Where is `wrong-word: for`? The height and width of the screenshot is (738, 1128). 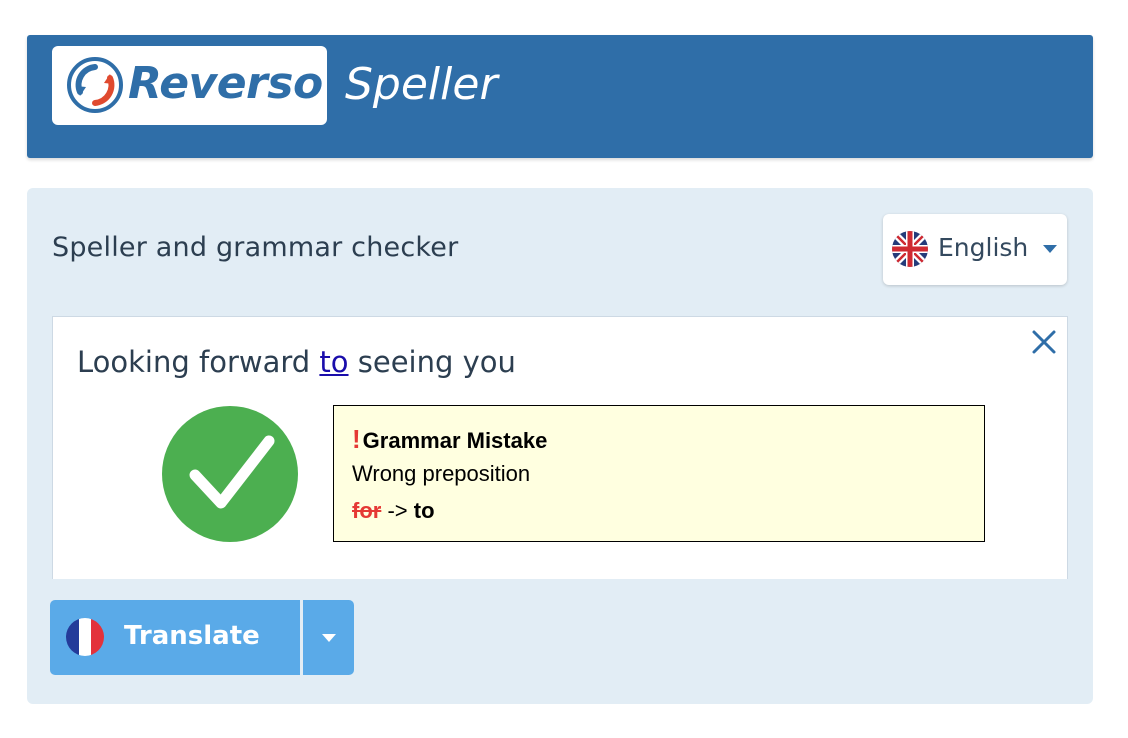 wrong-word: for is located at coordinates (367, 510).